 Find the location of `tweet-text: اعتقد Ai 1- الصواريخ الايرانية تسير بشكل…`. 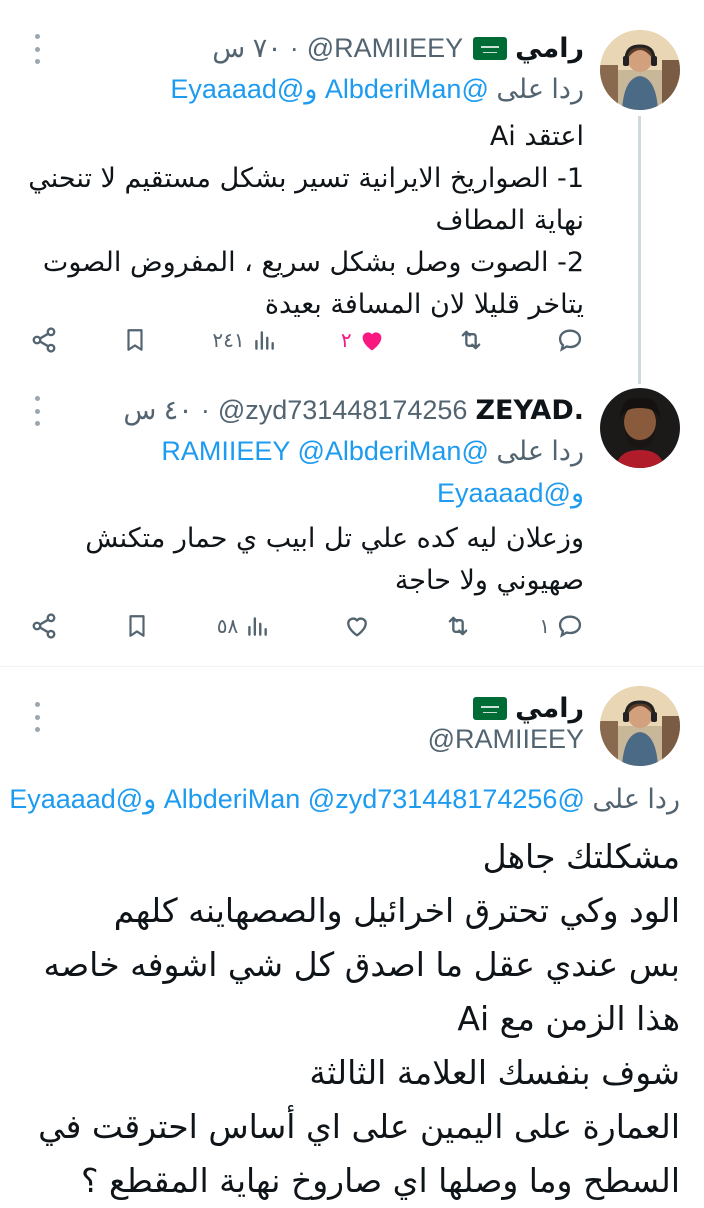

tweet-text: اعتقد Ai 1- الصواريخ الايرانية تسير بشكل… is located at coordinates (306, 220).